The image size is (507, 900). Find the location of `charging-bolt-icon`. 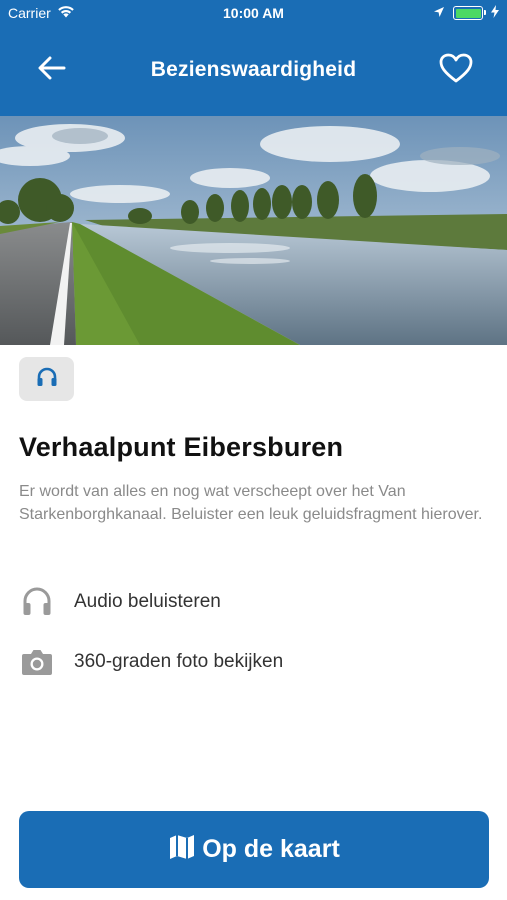

charging-bolt-icon is located at coordinates (495, 13).